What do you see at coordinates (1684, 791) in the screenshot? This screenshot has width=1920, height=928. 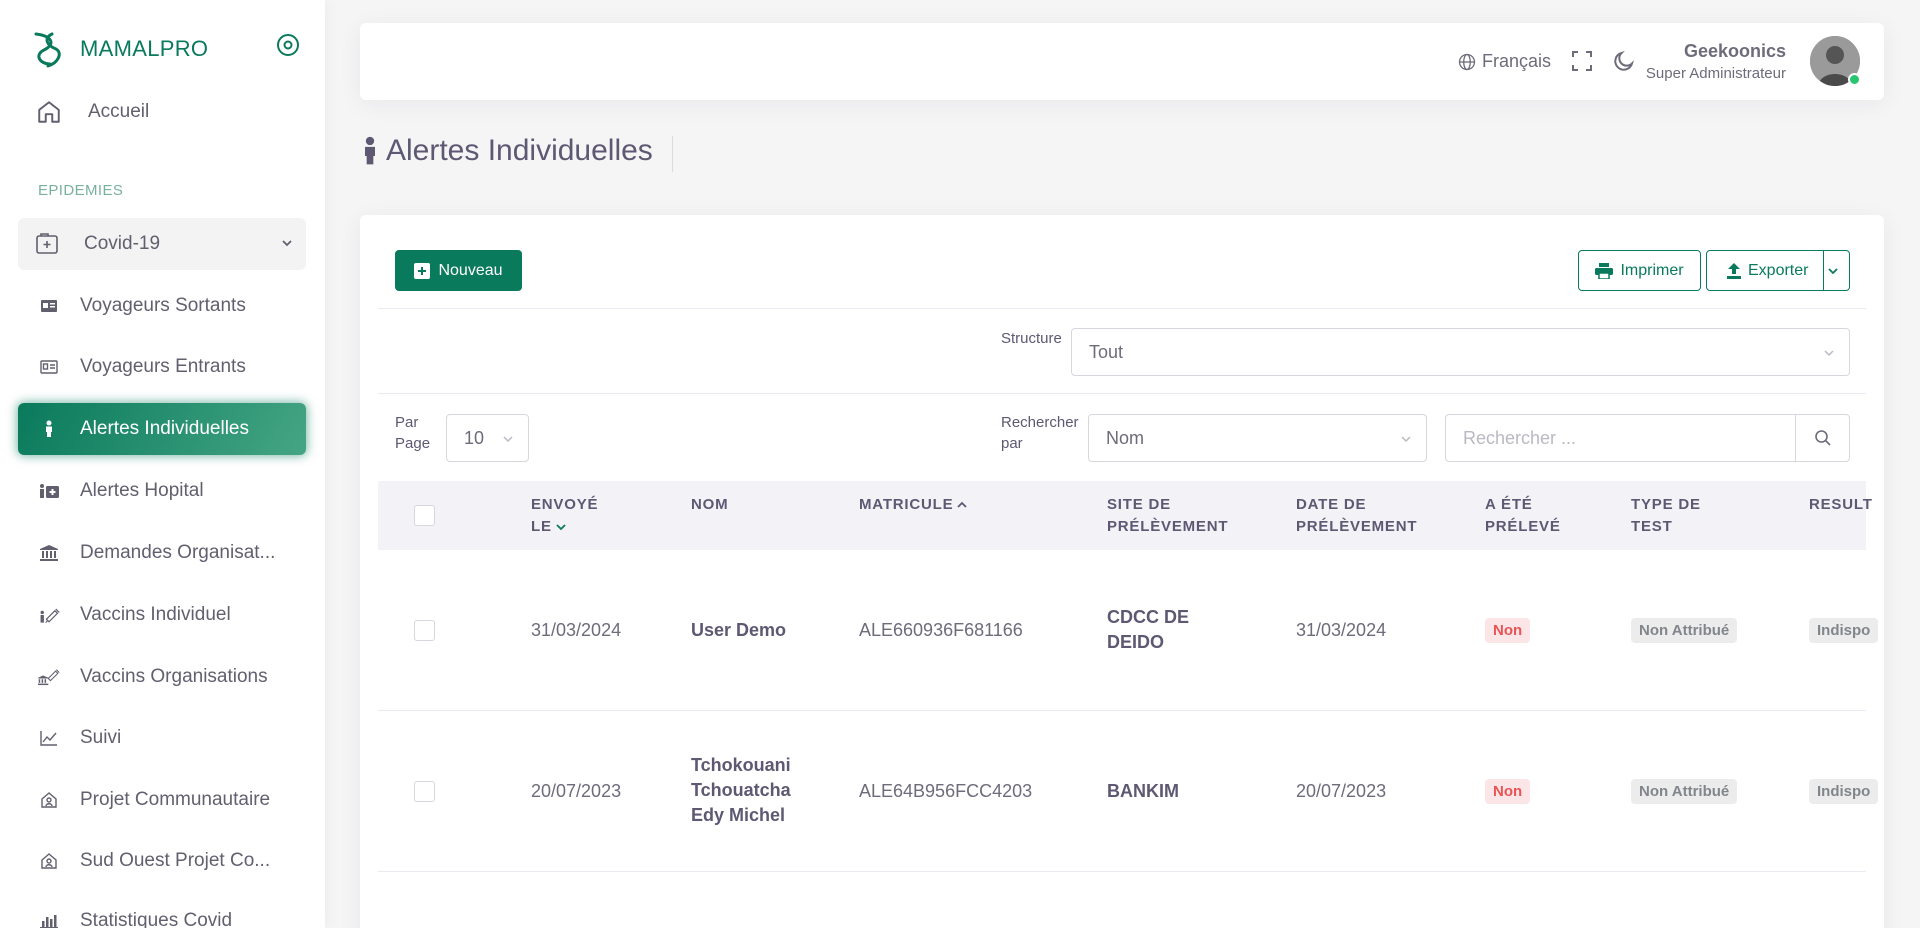 I see `test-type-badge: Non Attribué` at bounding box center [1684, 791].